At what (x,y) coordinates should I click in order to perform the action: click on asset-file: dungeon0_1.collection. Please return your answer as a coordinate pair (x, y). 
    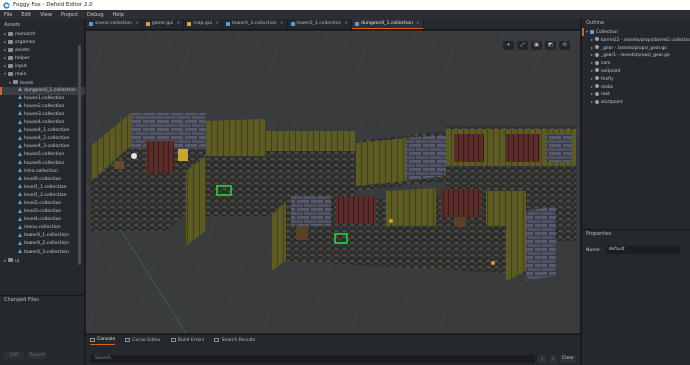
    Looking at the image, I should click on (42, 90).